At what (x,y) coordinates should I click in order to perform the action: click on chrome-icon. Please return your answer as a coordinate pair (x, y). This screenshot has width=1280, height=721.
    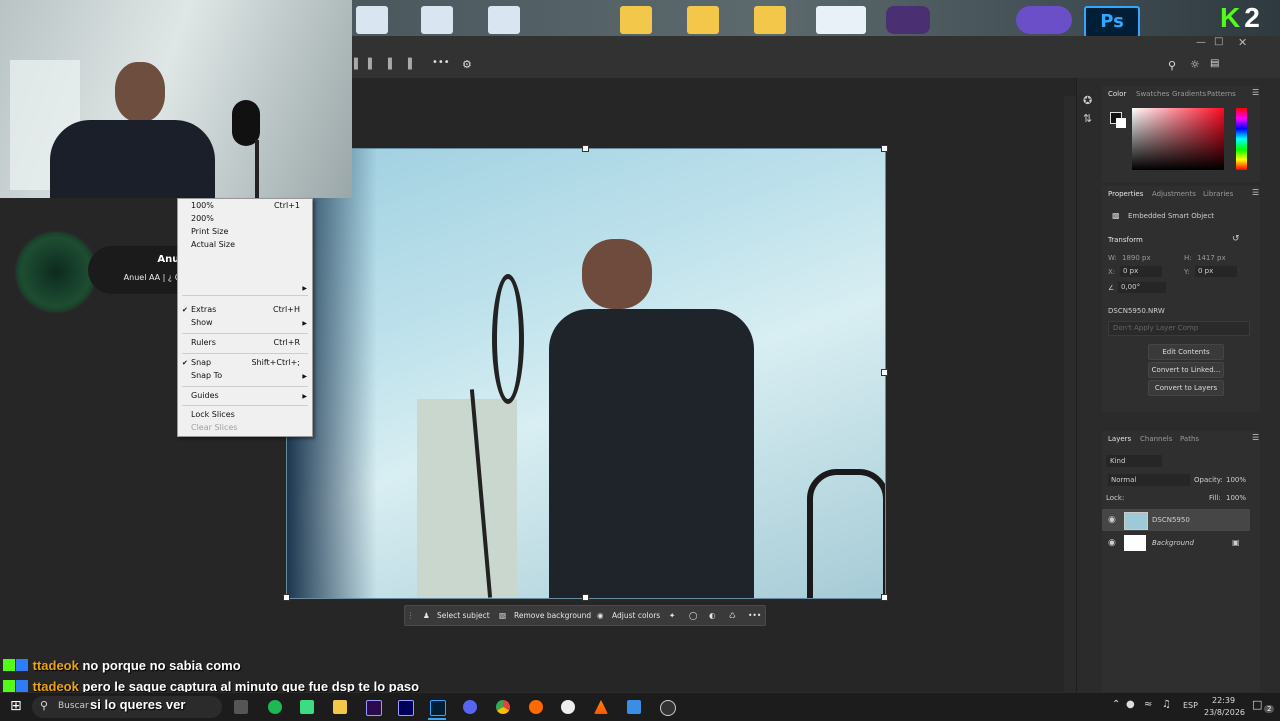
    Looking at the image, I should click on (503, 707).